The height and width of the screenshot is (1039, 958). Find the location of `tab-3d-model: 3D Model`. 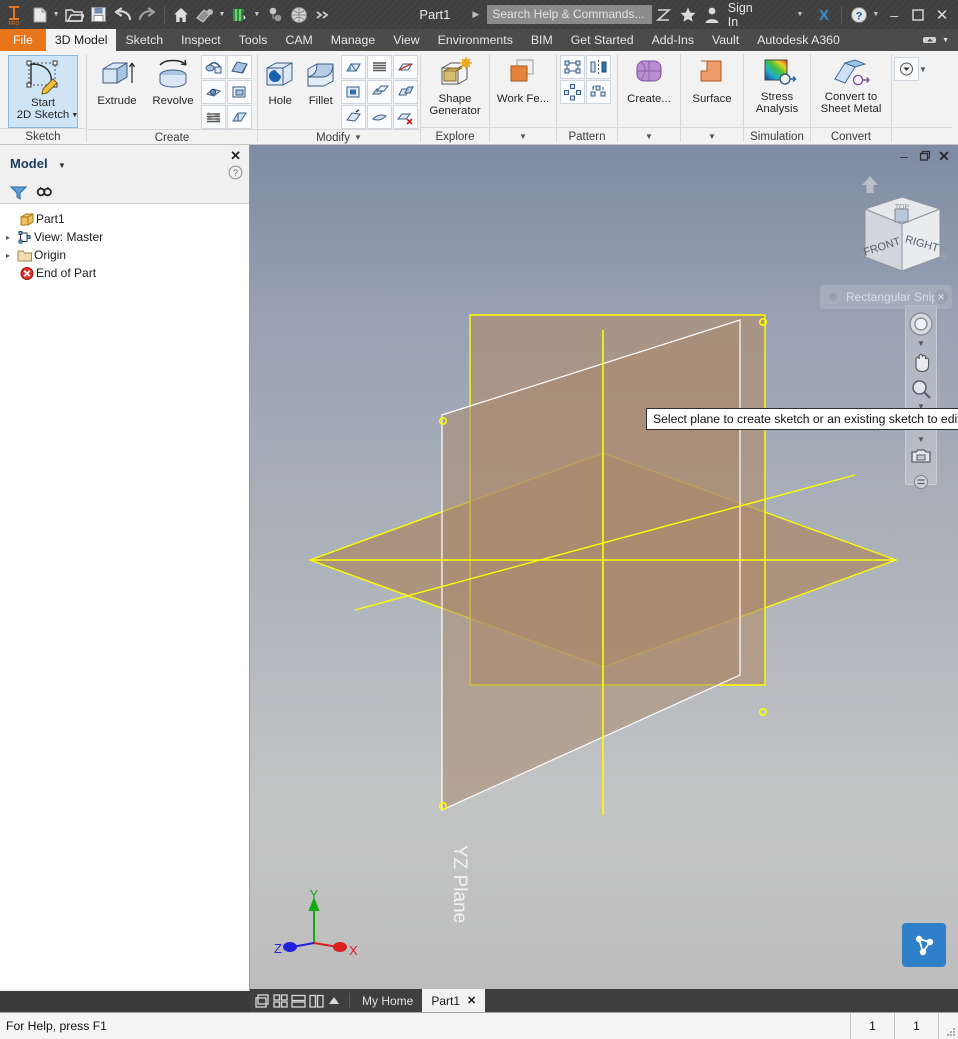

tab-3d-model: 3D Model is located at coordinates (81, 40).